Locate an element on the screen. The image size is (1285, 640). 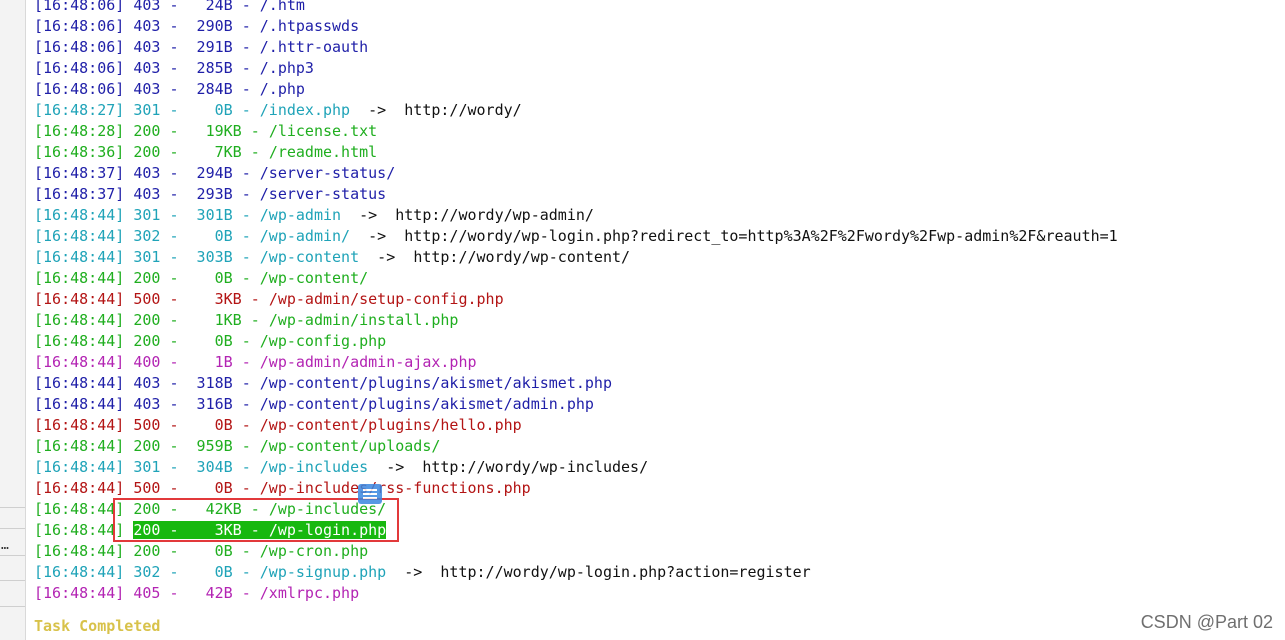
request-path: /wp-cron.php is located at coordinates (314, 551).